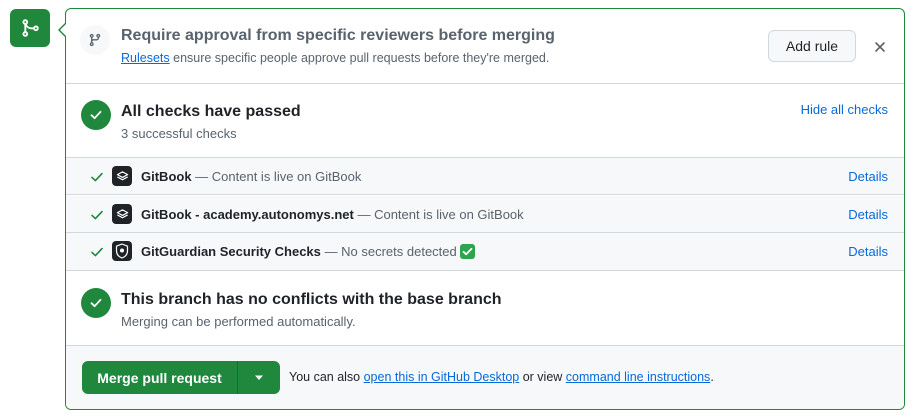 The height and width of the screenshot is (418, 915). What do you see at coordinates (95, 40) in the screenshot?
I see `git-branch-icon` at bounding box center [95, 40].